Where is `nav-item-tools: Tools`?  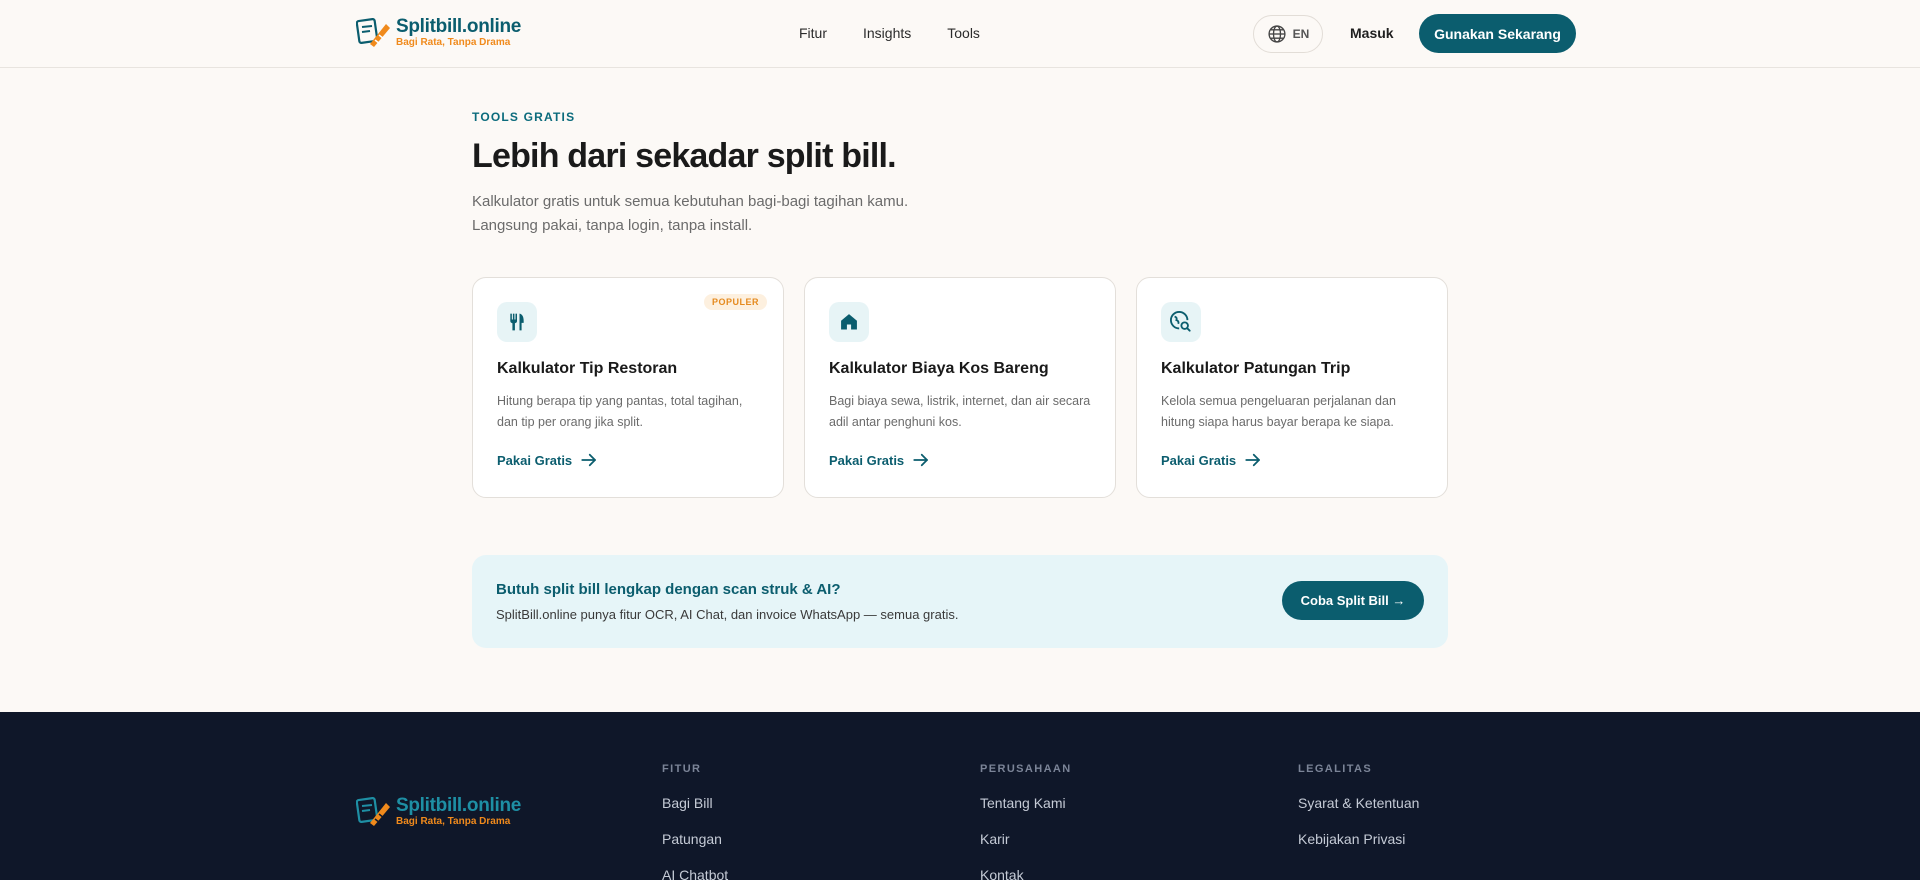 nav-item-tools: Tools is located at coordinates (963, 33).